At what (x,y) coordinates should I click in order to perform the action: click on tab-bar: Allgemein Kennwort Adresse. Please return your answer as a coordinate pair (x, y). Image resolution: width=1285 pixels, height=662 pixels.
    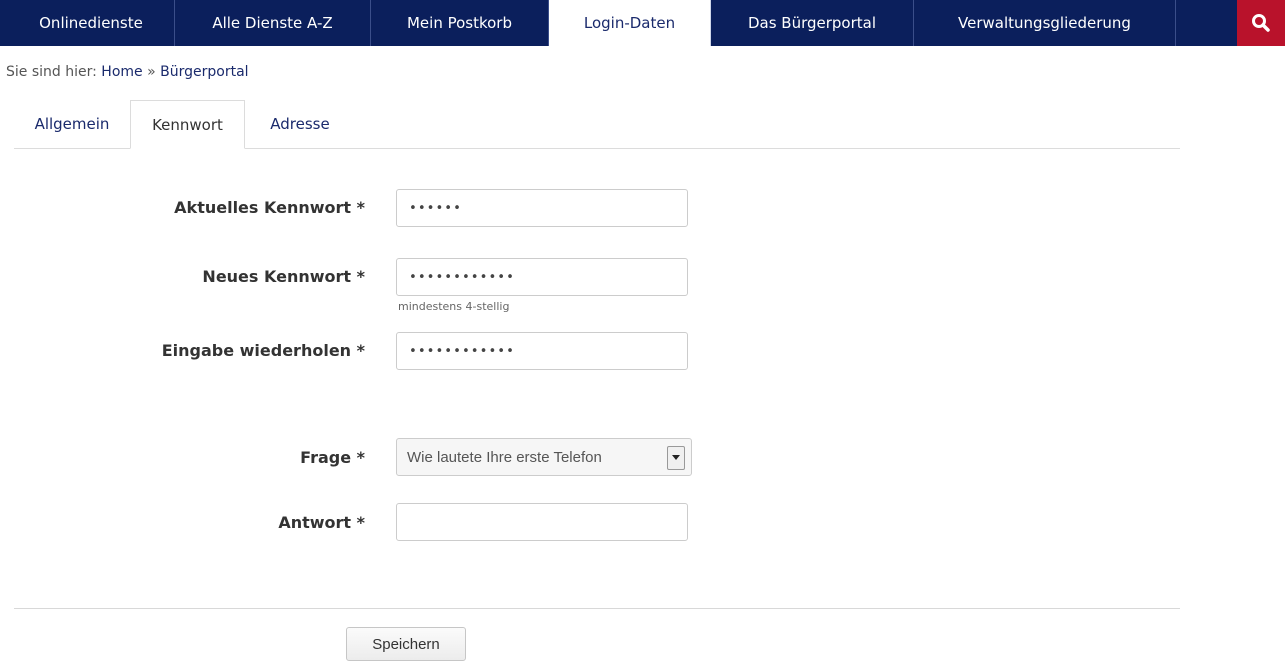
    Looking at the image, I should click on (597, 124).